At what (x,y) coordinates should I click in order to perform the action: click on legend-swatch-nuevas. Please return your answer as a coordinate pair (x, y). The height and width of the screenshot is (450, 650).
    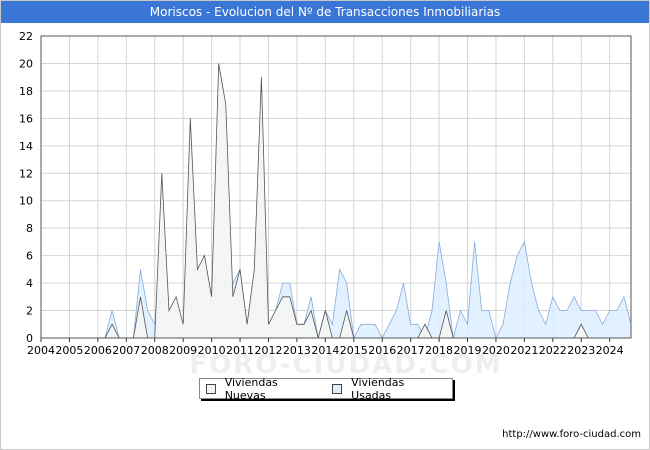
    Looking at the image, I should click on (211, 388).